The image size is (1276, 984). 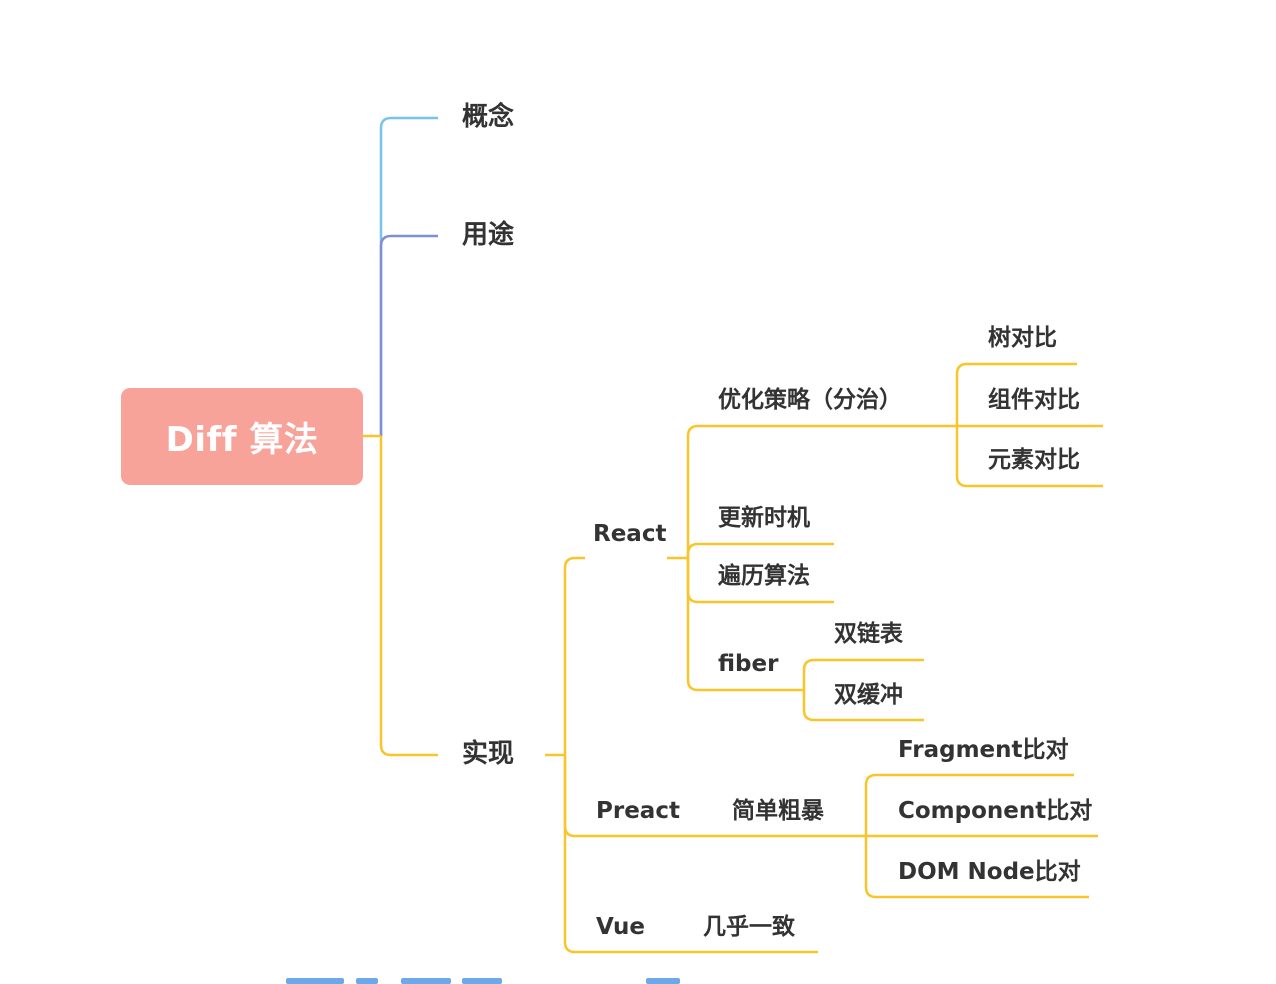 I want to click on node-fiber: fiber, so click(x=748, y=664).